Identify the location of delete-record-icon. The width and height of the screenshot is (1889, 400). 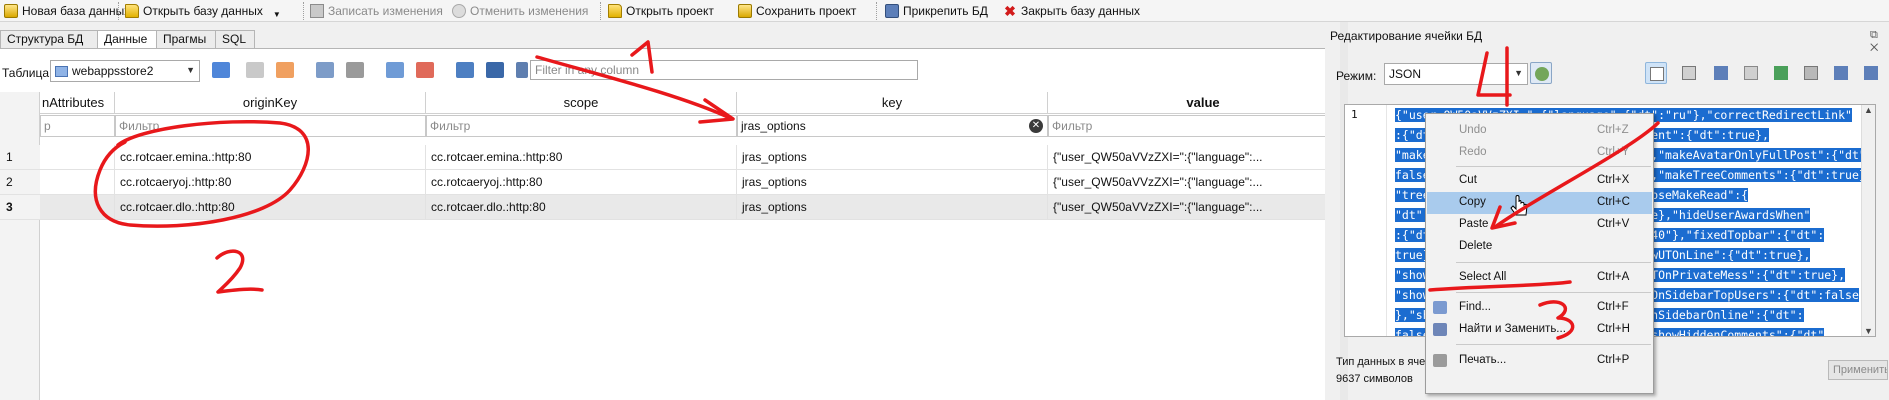
(425, 70).